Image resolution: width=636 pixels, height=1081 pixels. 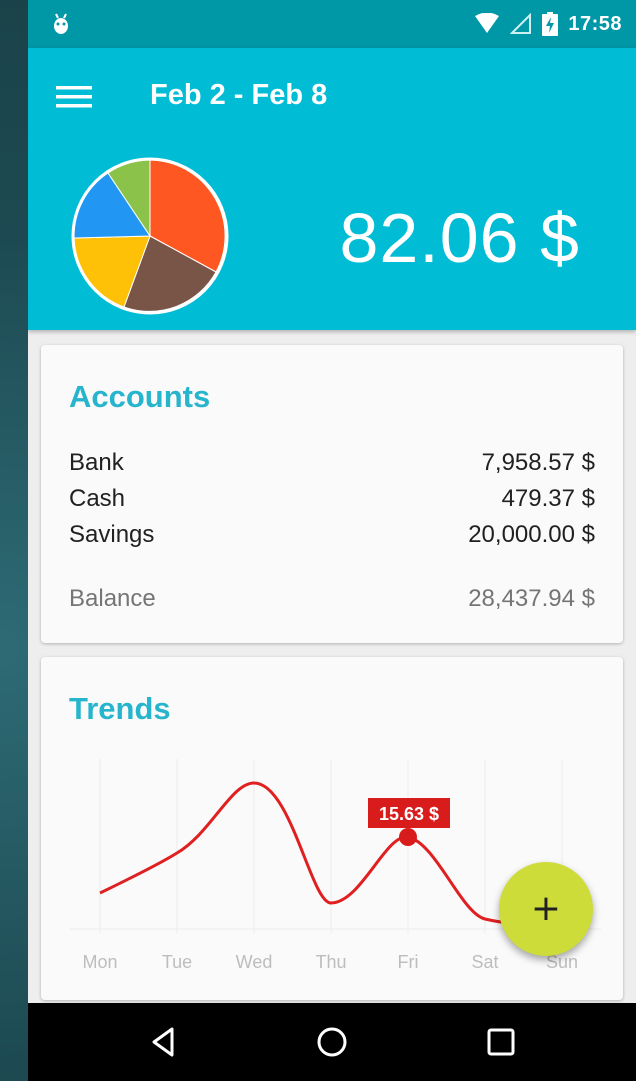 What do you see at coordinates (254, 962) in the screenshot?
I see `day-label: Wed` at bounding box center [254, 962].